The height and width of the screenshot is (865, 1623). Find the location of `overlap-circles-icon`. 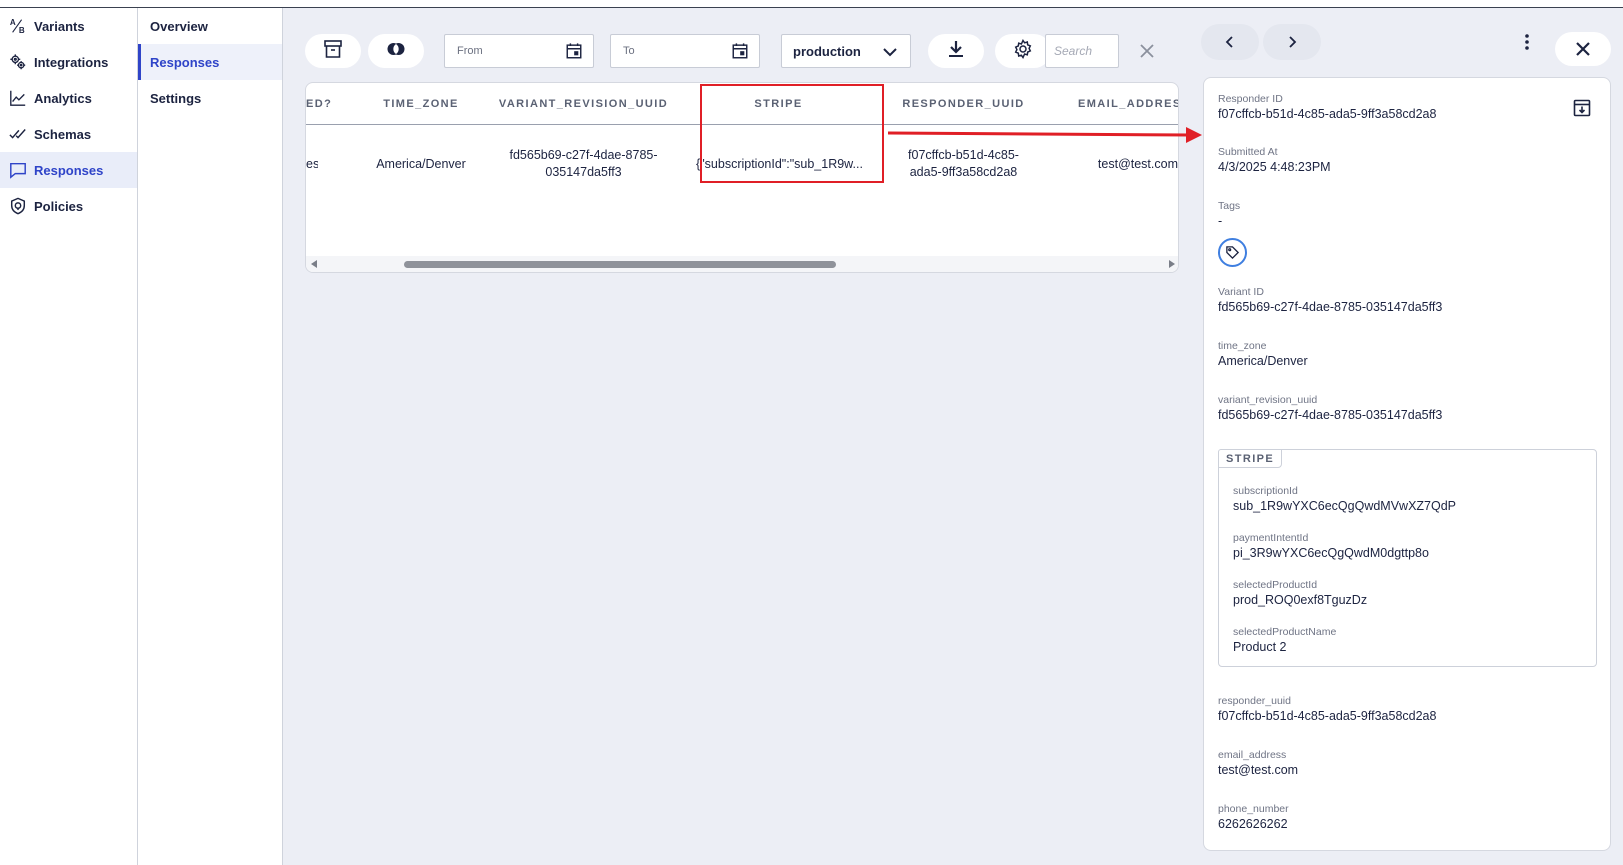

overlap-circles-icon is located at coordinates (396, 51).